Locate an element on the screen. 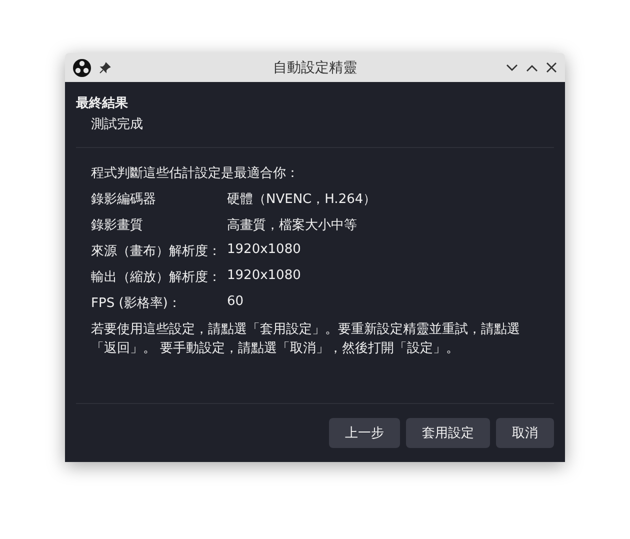 This screenshot has height=539, width=630. window-title: 自動設定精靈 is located at coordinates (315, 67).